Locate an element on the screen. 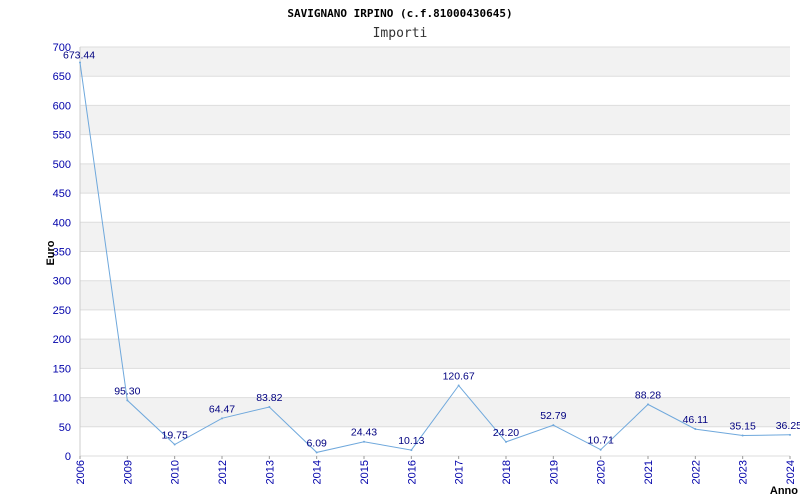 The image size is (800, 500). x-tick-label: 2006 is located at coordinates (81, 472).